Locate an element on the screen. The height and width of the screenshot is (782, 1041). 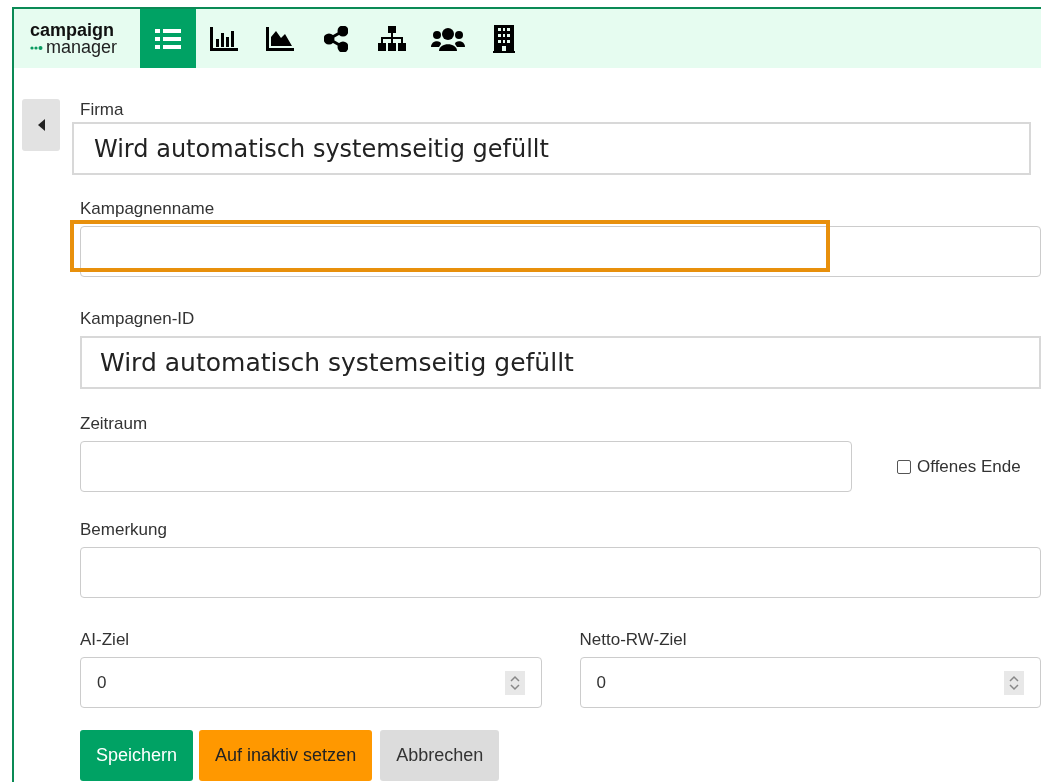
area-chart-icon is located at coordinates (280, 38).